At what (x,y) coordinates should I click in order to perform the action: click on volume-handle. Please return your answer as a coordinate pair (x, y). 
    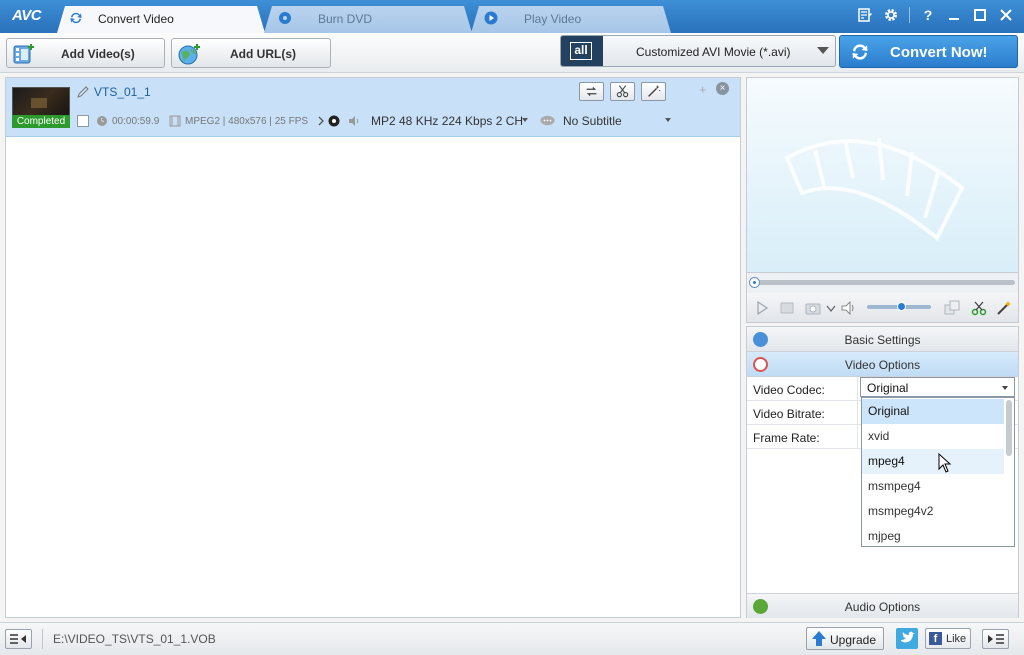
    Looking at the image, I should click on (901, 306).